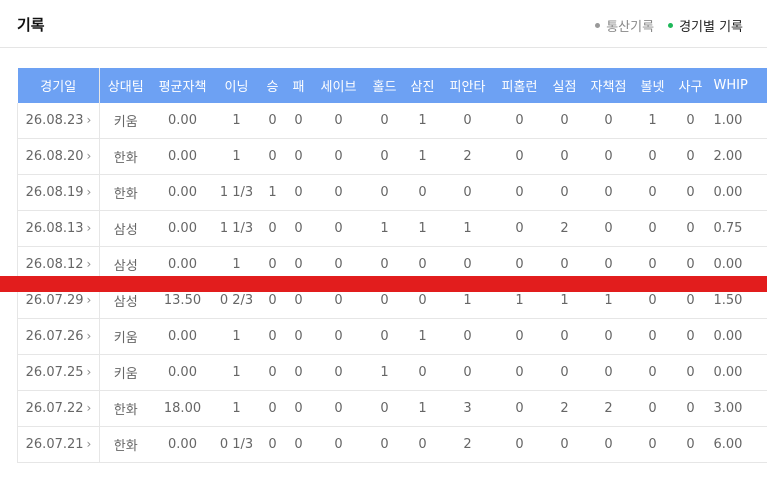 The height and width of the screenshot is (481, 767). What do you see at coordinates (652, 85) in the screenshot?
I see `column-header: 볼넷` at bounding box center [652, 85].